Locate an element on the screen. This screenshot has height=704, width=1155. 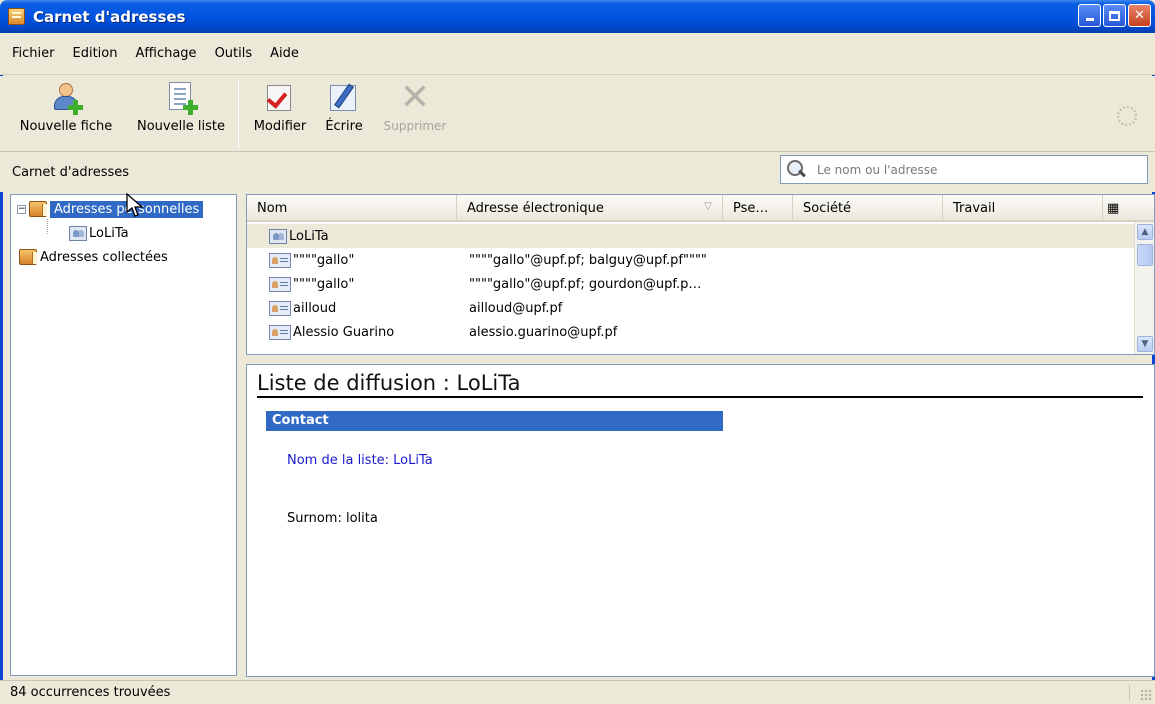
details-title: Liste de diffusion : LoLiTa is located at coordinates (700, 384).